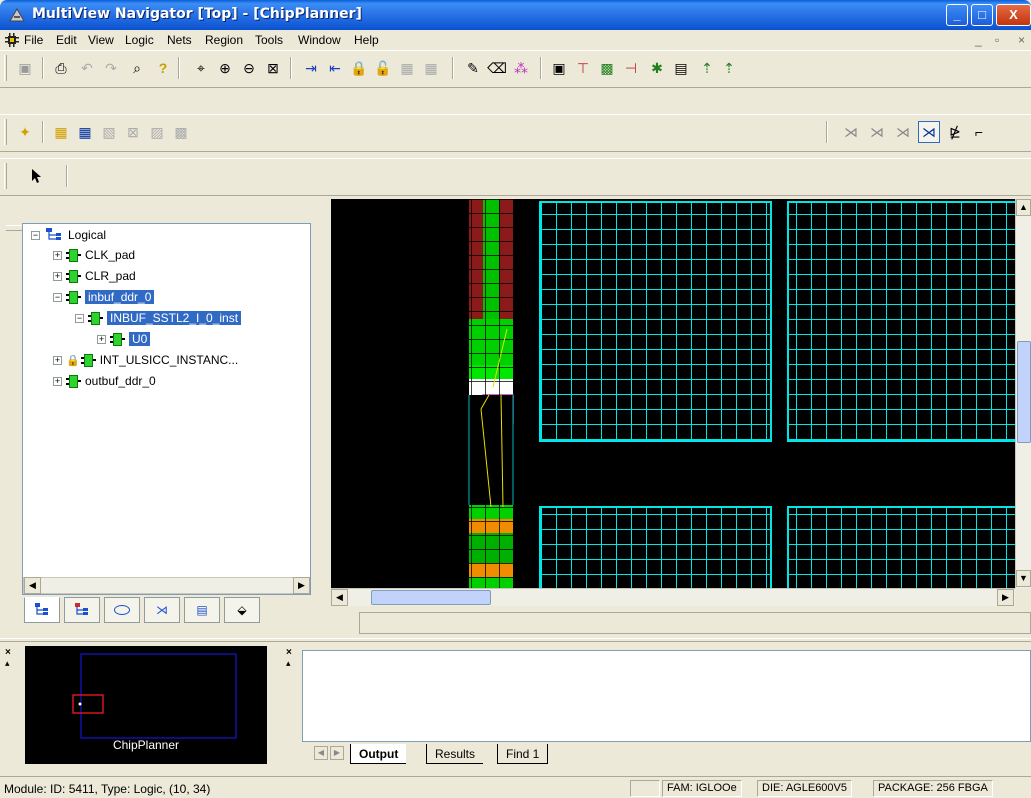  I want to click on menu-tools: Tools, so click(269, 40).